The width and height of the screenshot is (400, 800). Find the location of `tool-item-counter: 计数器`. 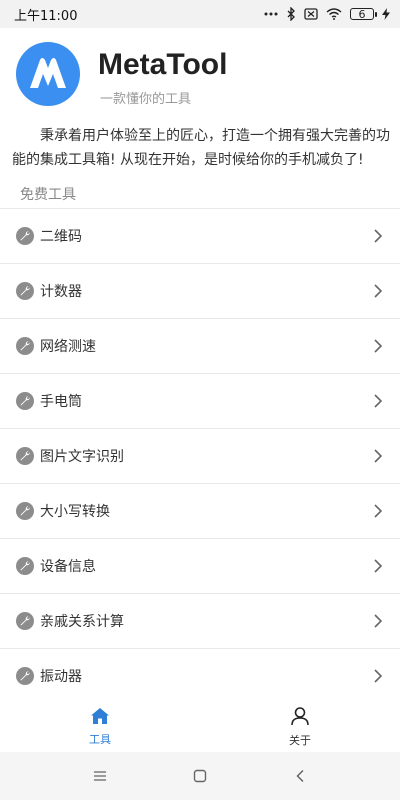

tool-item-counter: 计数器 is located at coordinates (200, 291).